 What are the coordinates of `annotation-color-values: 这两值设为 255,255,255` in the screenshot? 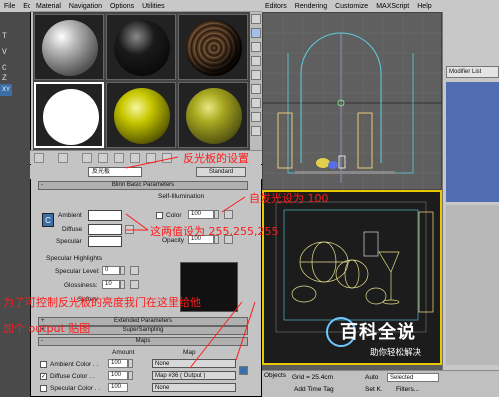 It's located at (214, 231).